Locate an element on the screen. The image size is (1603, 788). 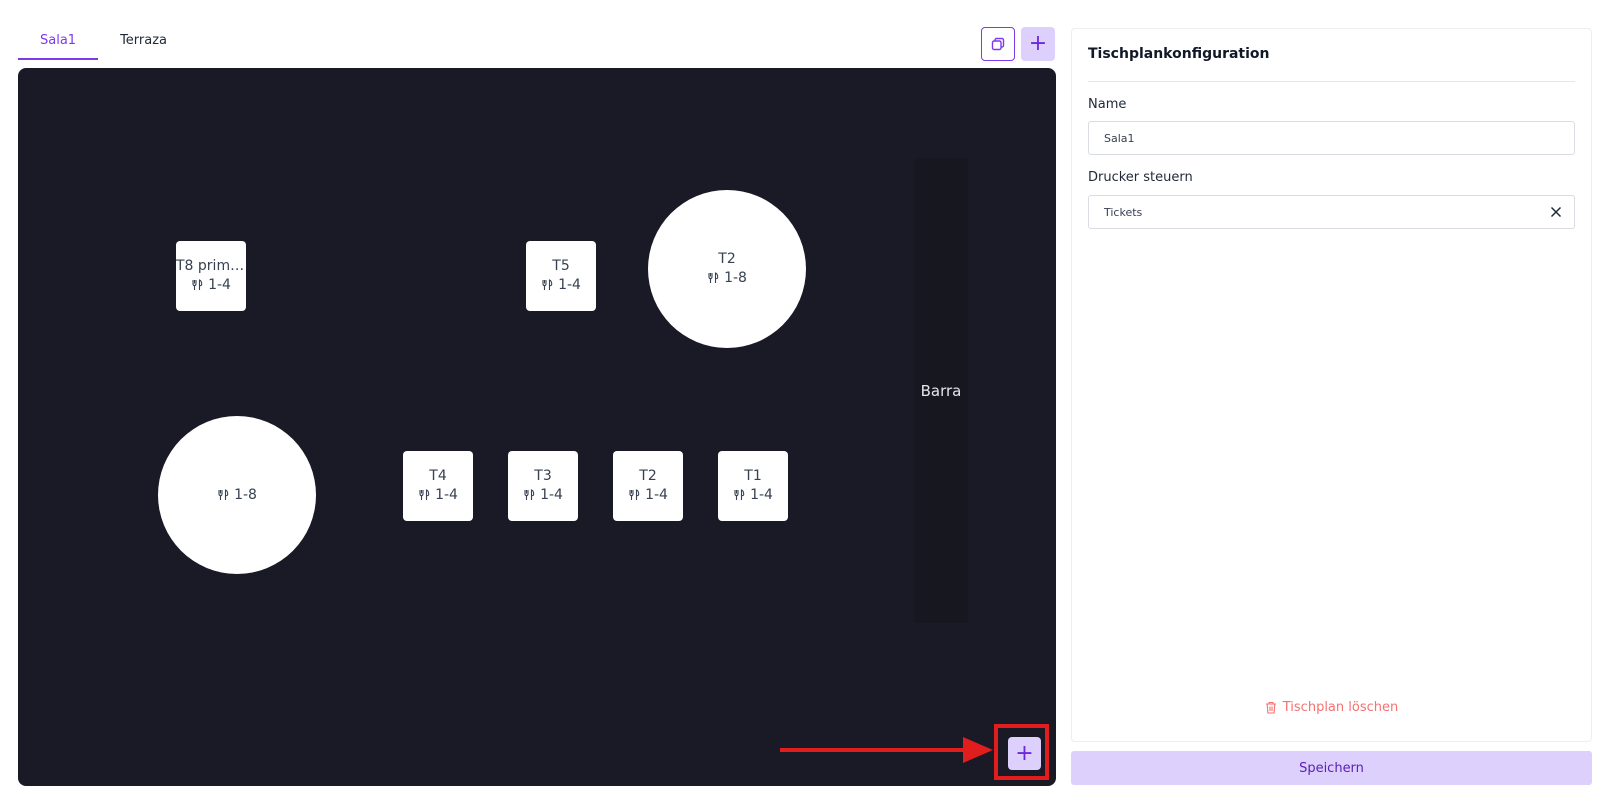
name-field is located at coordinates (1331, 138).